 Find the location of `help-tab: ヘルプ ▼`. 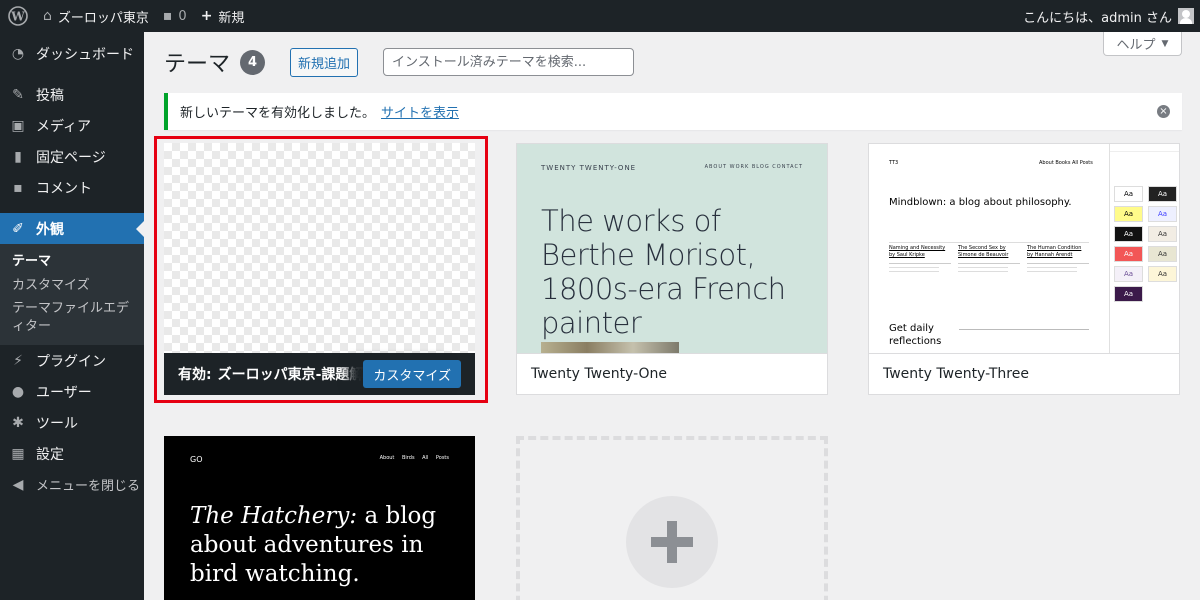

help-tab: ヘルプ ▼ is located at coordinates (1142, 44).